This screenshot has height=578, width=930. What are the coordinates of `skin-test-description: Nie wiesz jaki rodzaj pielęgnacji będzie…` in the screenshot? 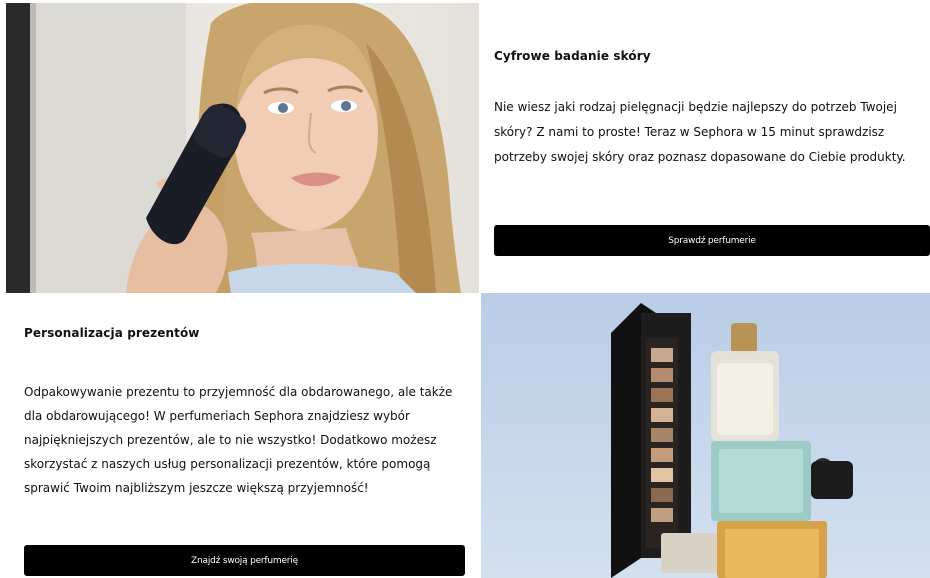 It's located at (700, 132).